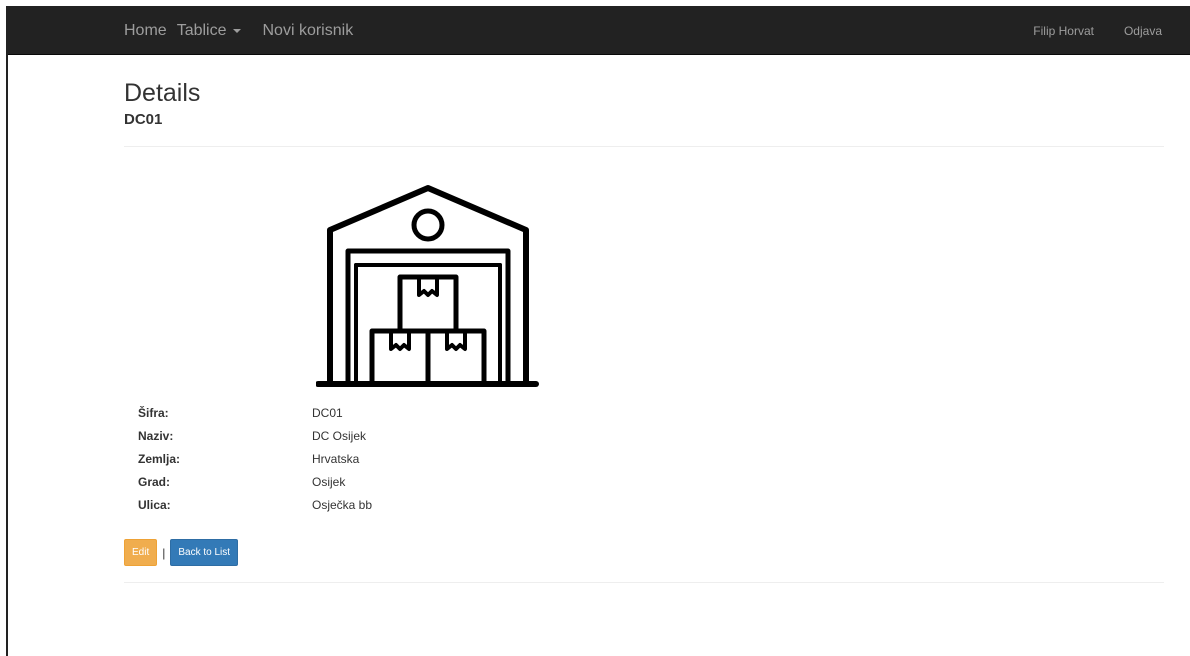 The height and width of the screenshot is (656, 1190). I want to click on detail-label: Grad:, so click(154, 482).